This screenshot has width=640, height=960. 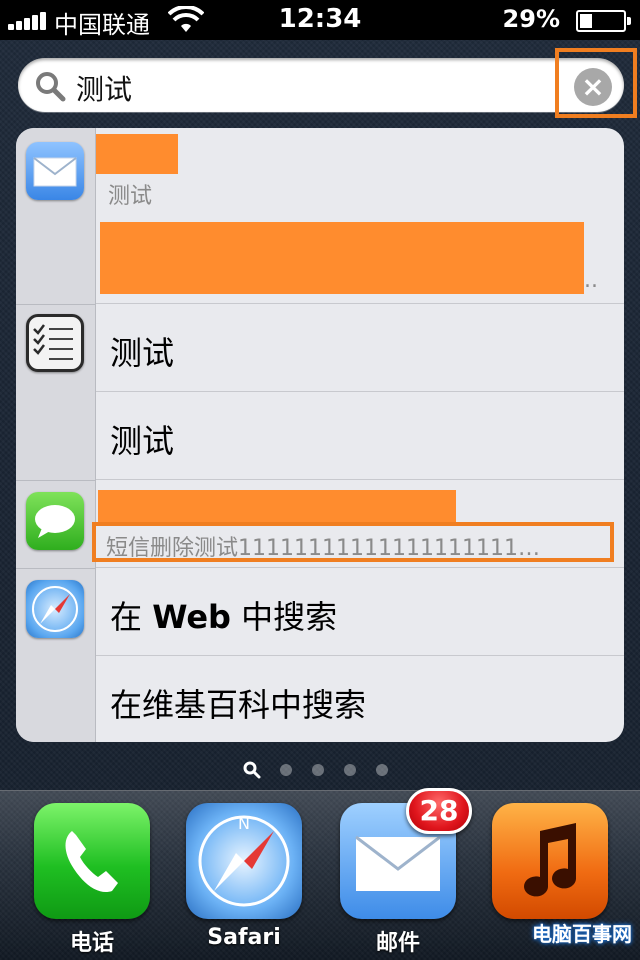 What do you see at coordinates (593, 87) in the screenshot?
I see `clear-search-button: ×` at bounding box center [593, 87].